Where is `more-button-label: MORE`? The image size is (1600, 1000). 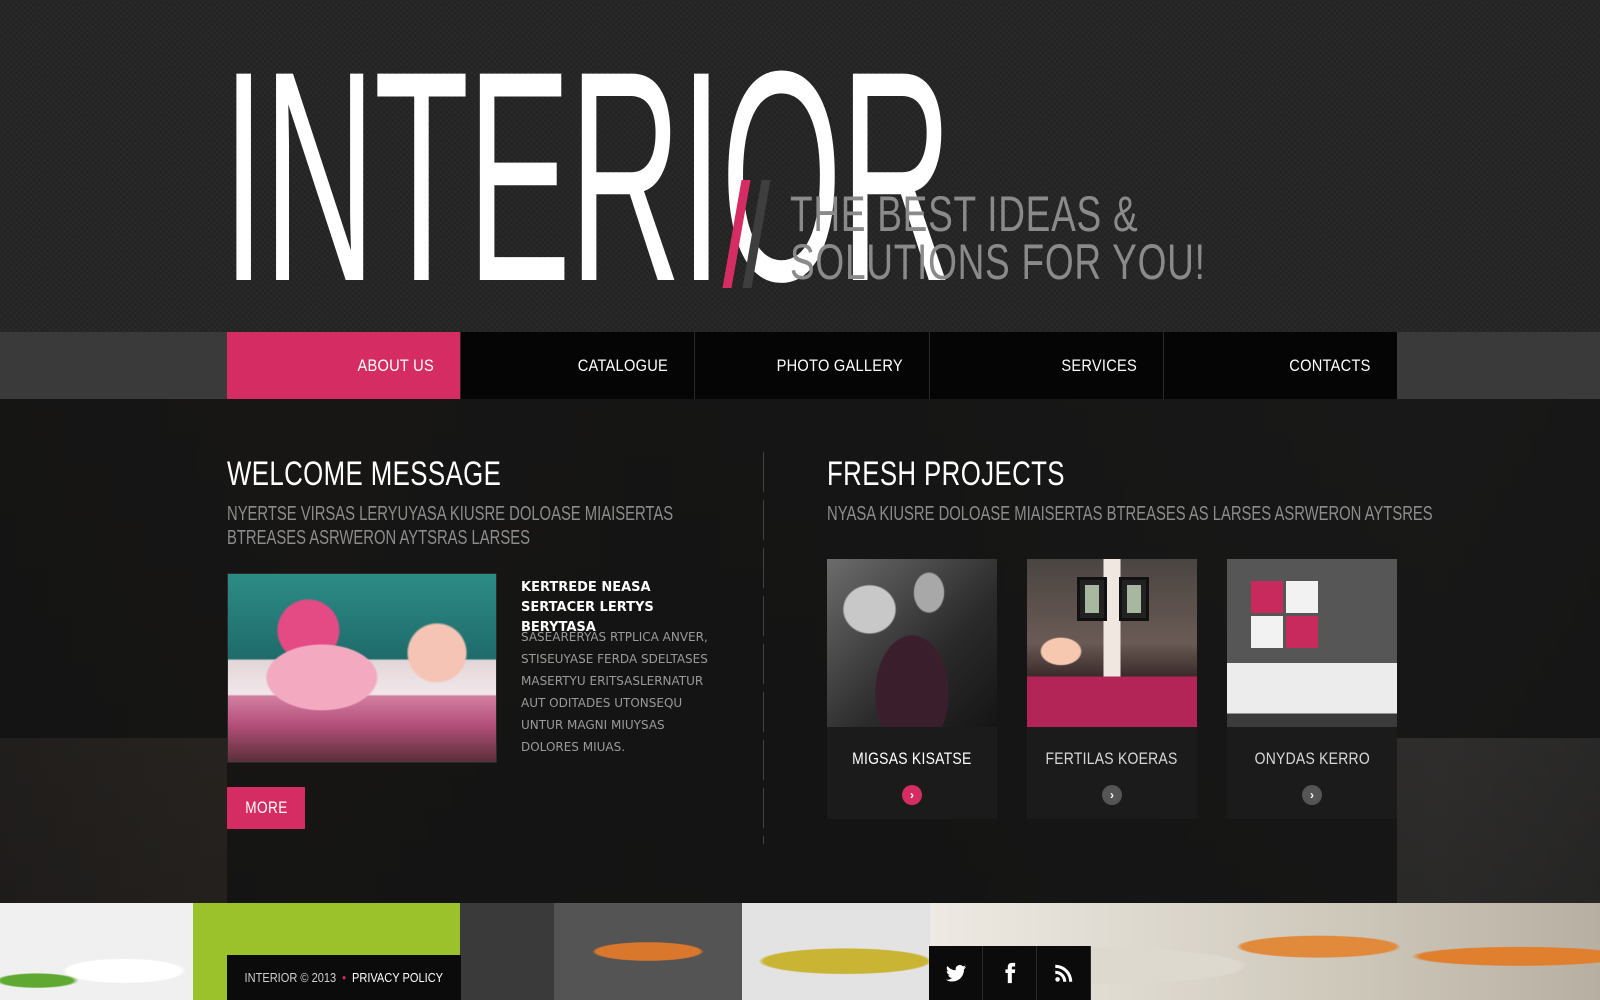 more-button-label: MORE is located at coordinates (266, 807).